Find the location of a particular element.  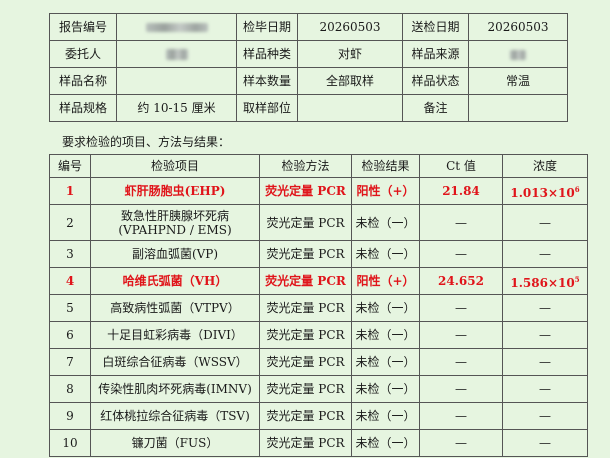

row-item-line2: (VPAHPND / EMS) is located at coordinates (175, 229).